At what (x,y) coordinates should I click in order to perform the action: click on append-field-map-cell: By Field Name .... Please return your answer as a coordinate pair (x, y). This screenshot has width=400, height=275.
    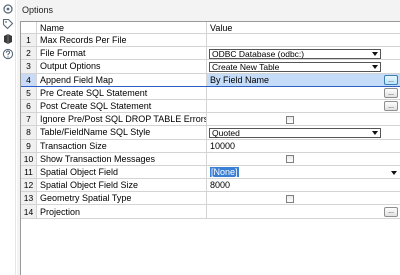
    Looking at the image, I should click on (303, 79).